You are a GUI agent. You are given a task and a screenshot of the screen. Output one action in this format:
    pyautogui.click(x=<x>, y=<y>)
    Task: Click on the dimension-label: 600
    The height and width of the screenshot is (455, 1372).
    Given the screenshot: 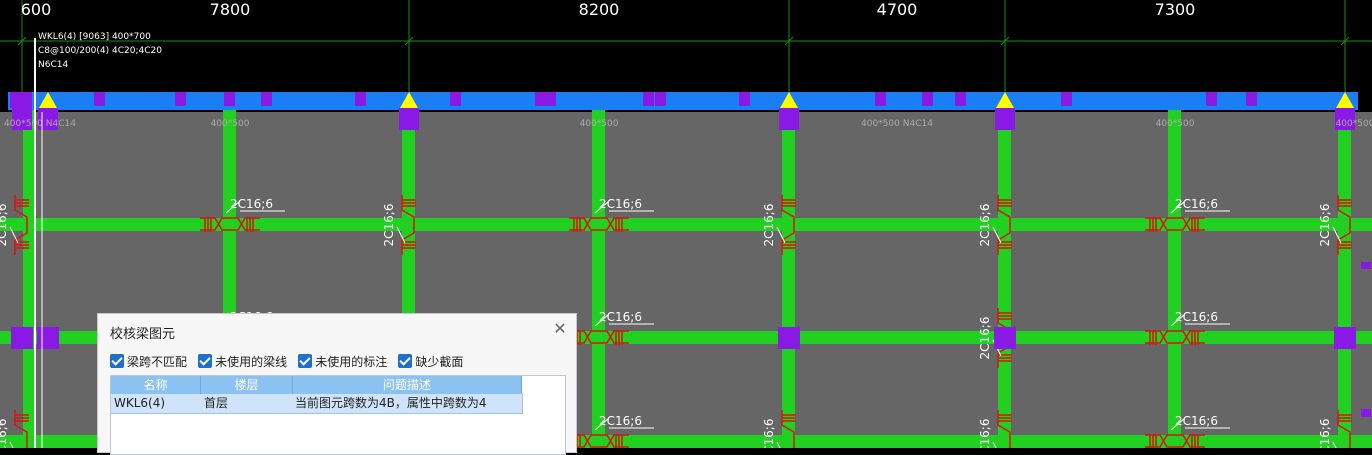 What is the action you would take?
    pyautogui.click(x=36, y=9)
    